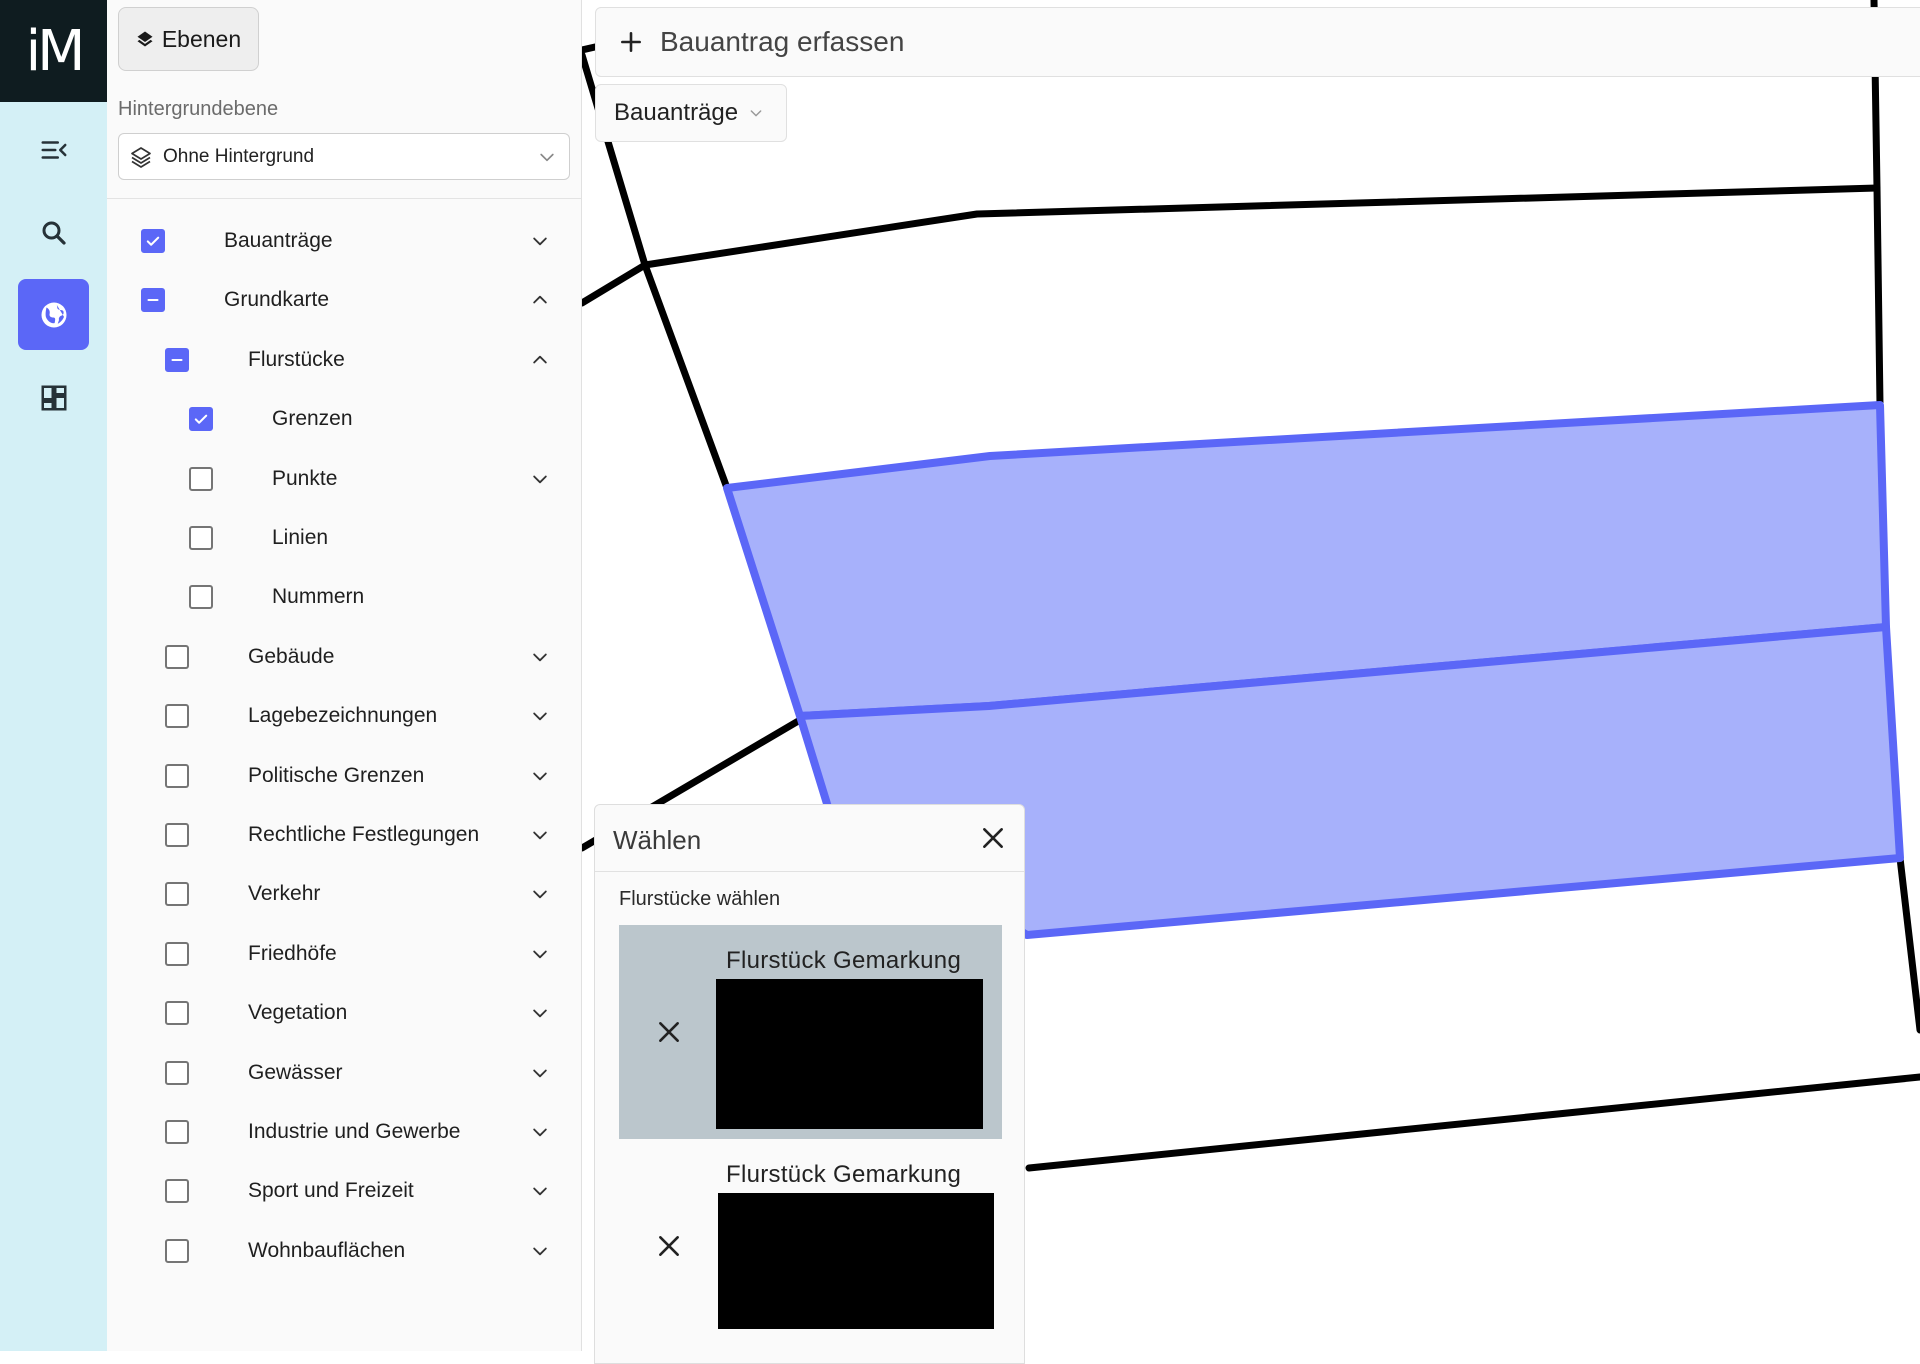 This screenshot has height=1364, width=1920. I want to click on layers-outline-icon, so click(141, 157).